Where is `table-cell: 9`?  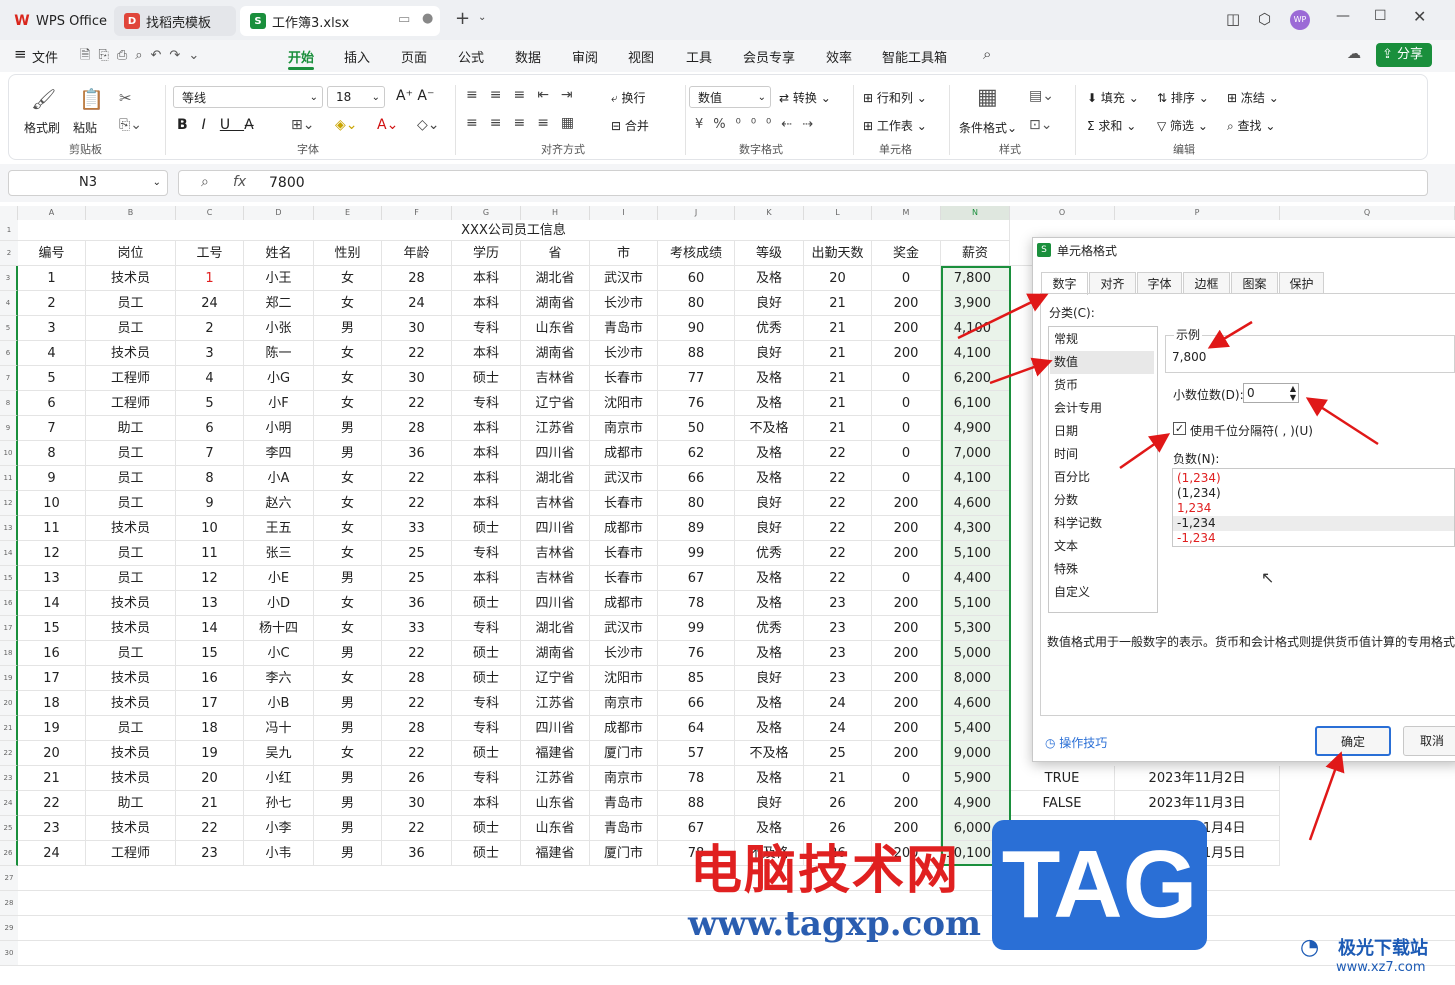 table-cell: 9 is located at coordinates (52, 478).